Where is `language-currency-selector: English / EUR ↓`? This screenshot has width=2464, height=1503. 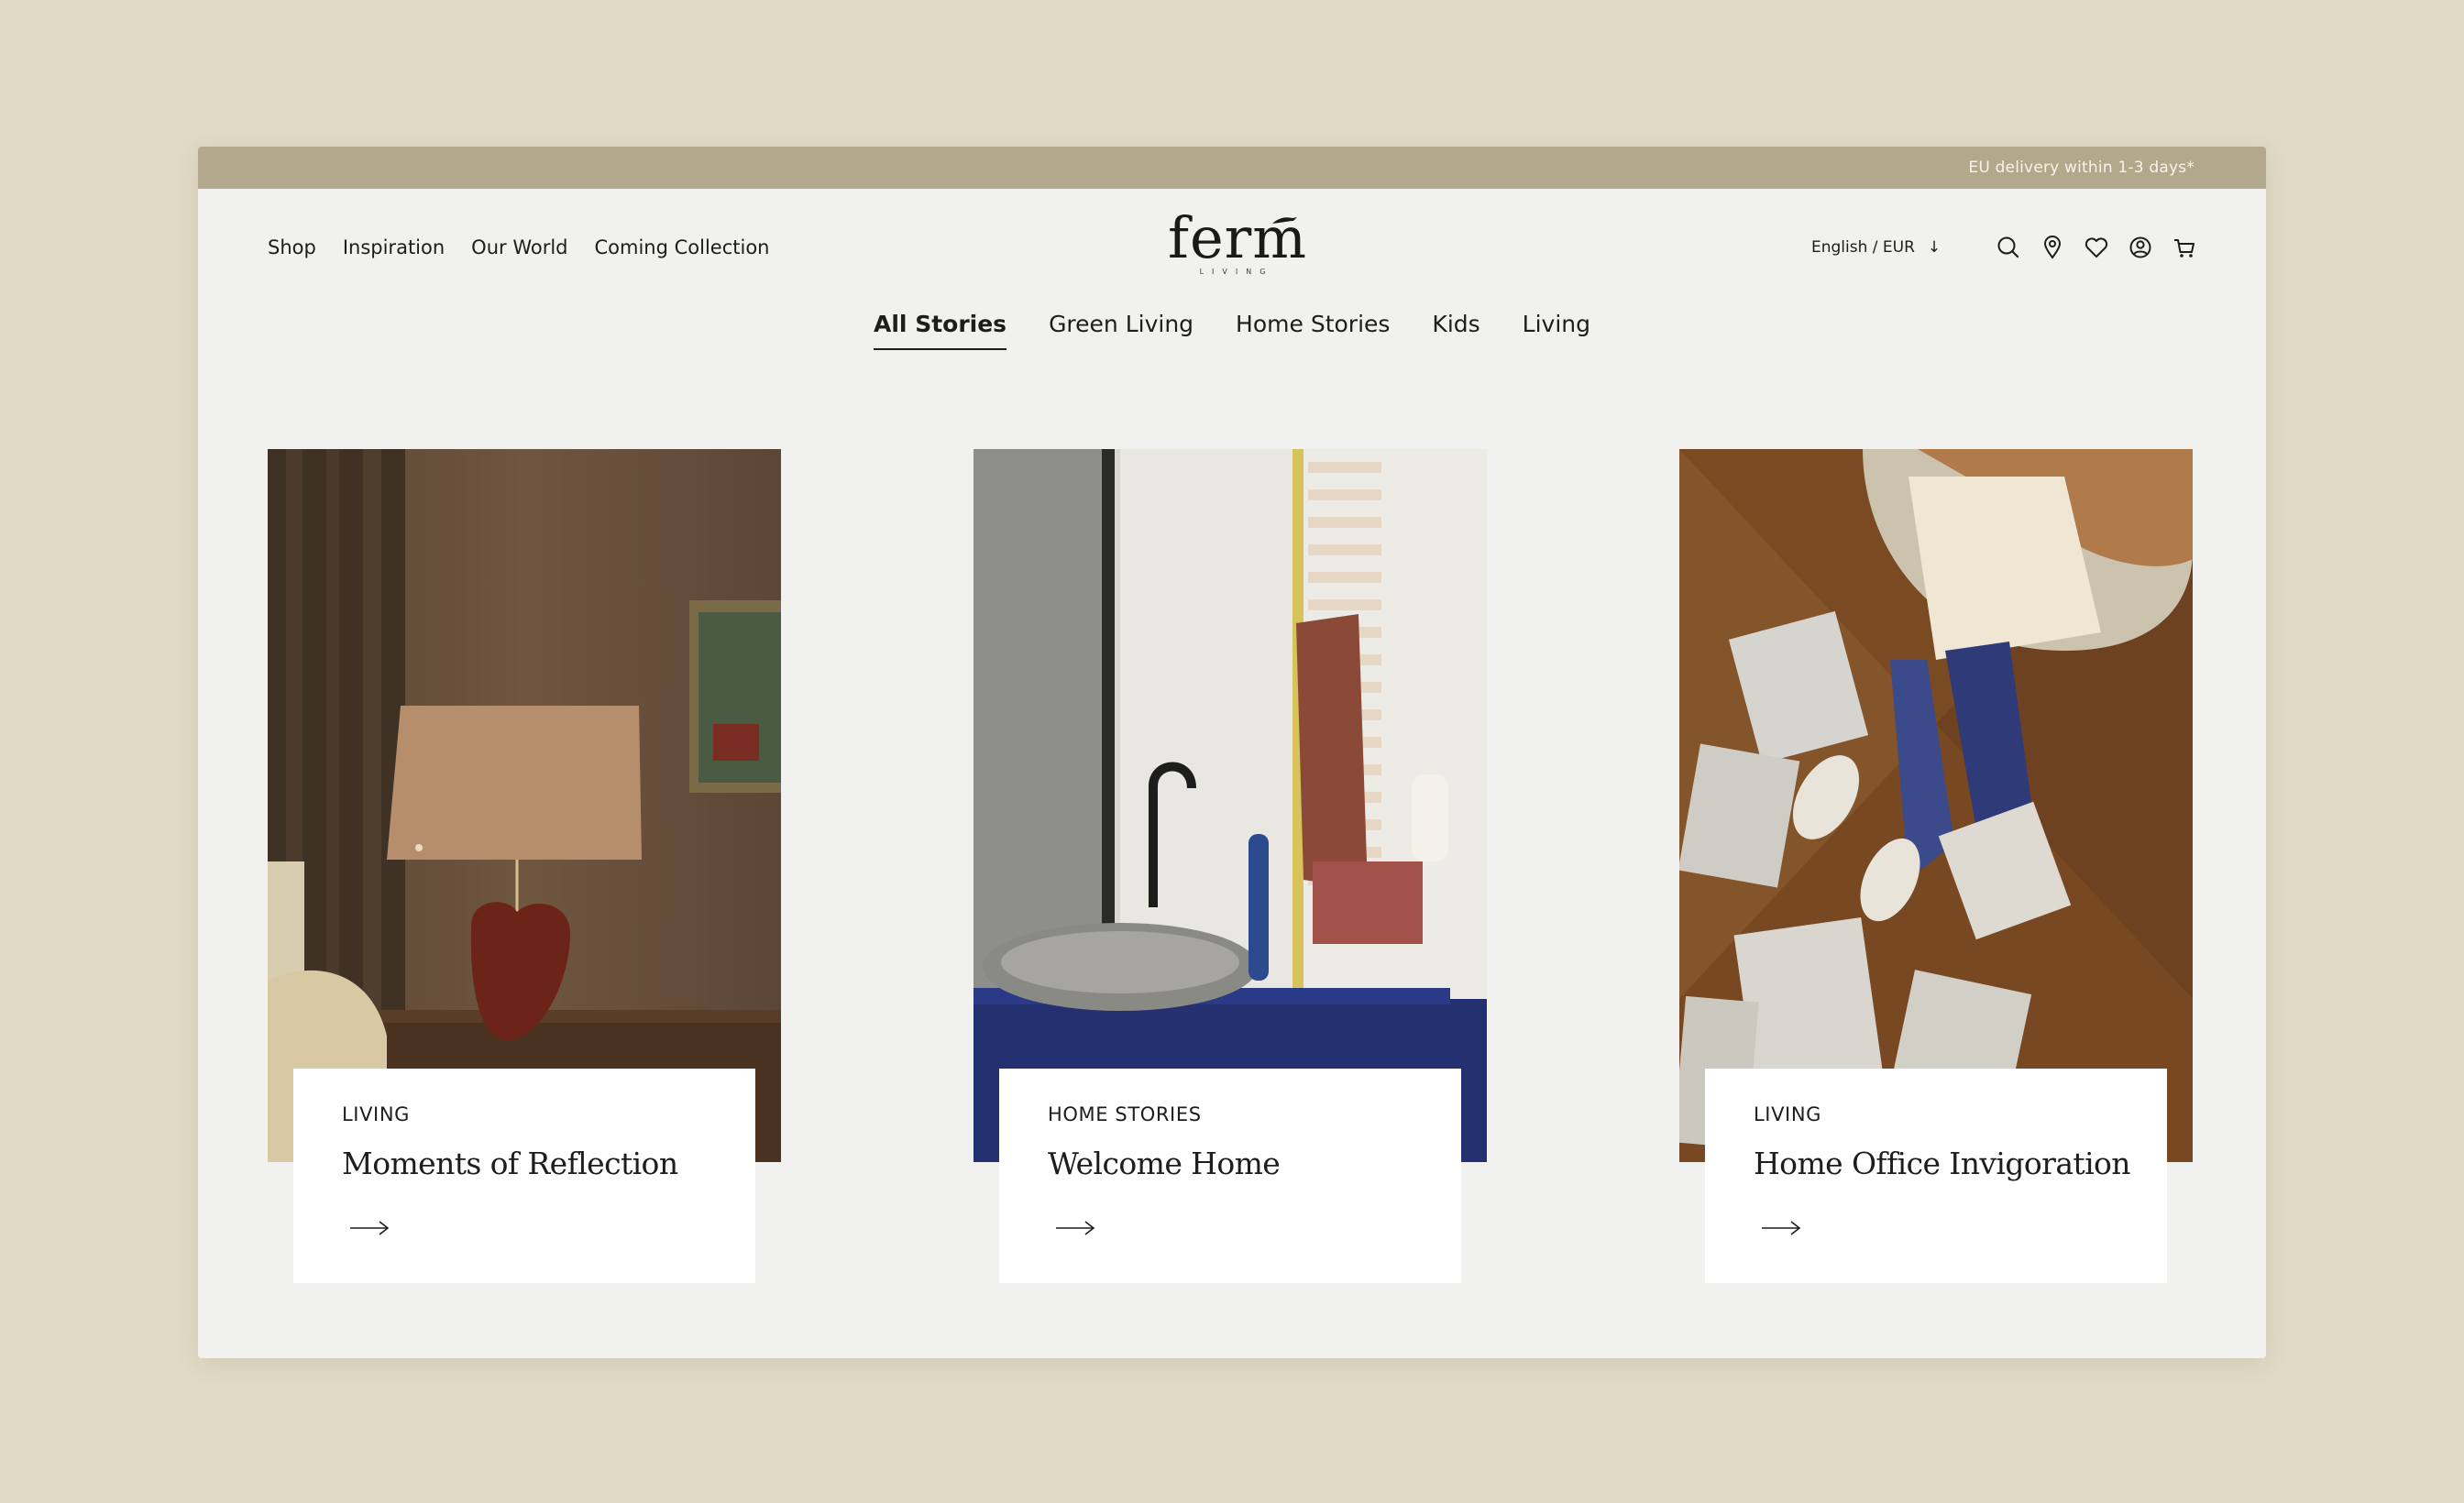 language-currency-selector: English / EUR ↓ is located at coordinates (1876, 248).